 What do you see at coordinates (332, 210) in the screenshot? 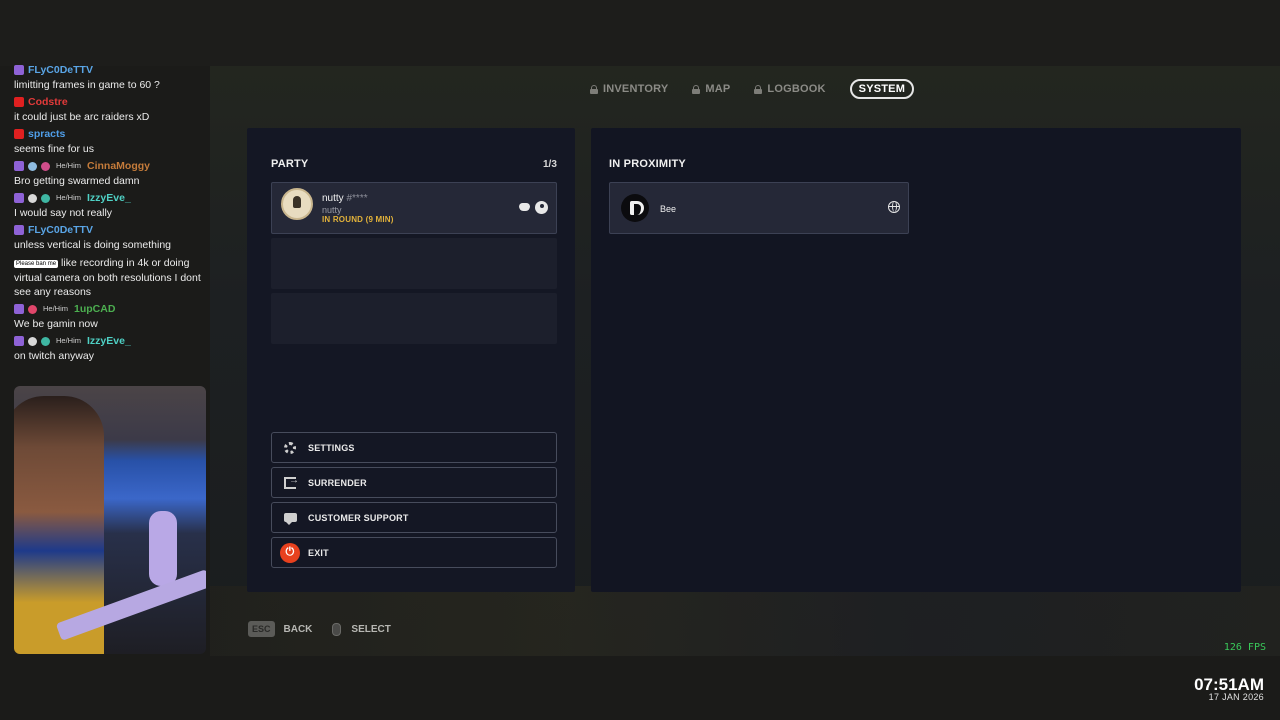
I see `member-username: nutty` at bounding box center [332, 210].